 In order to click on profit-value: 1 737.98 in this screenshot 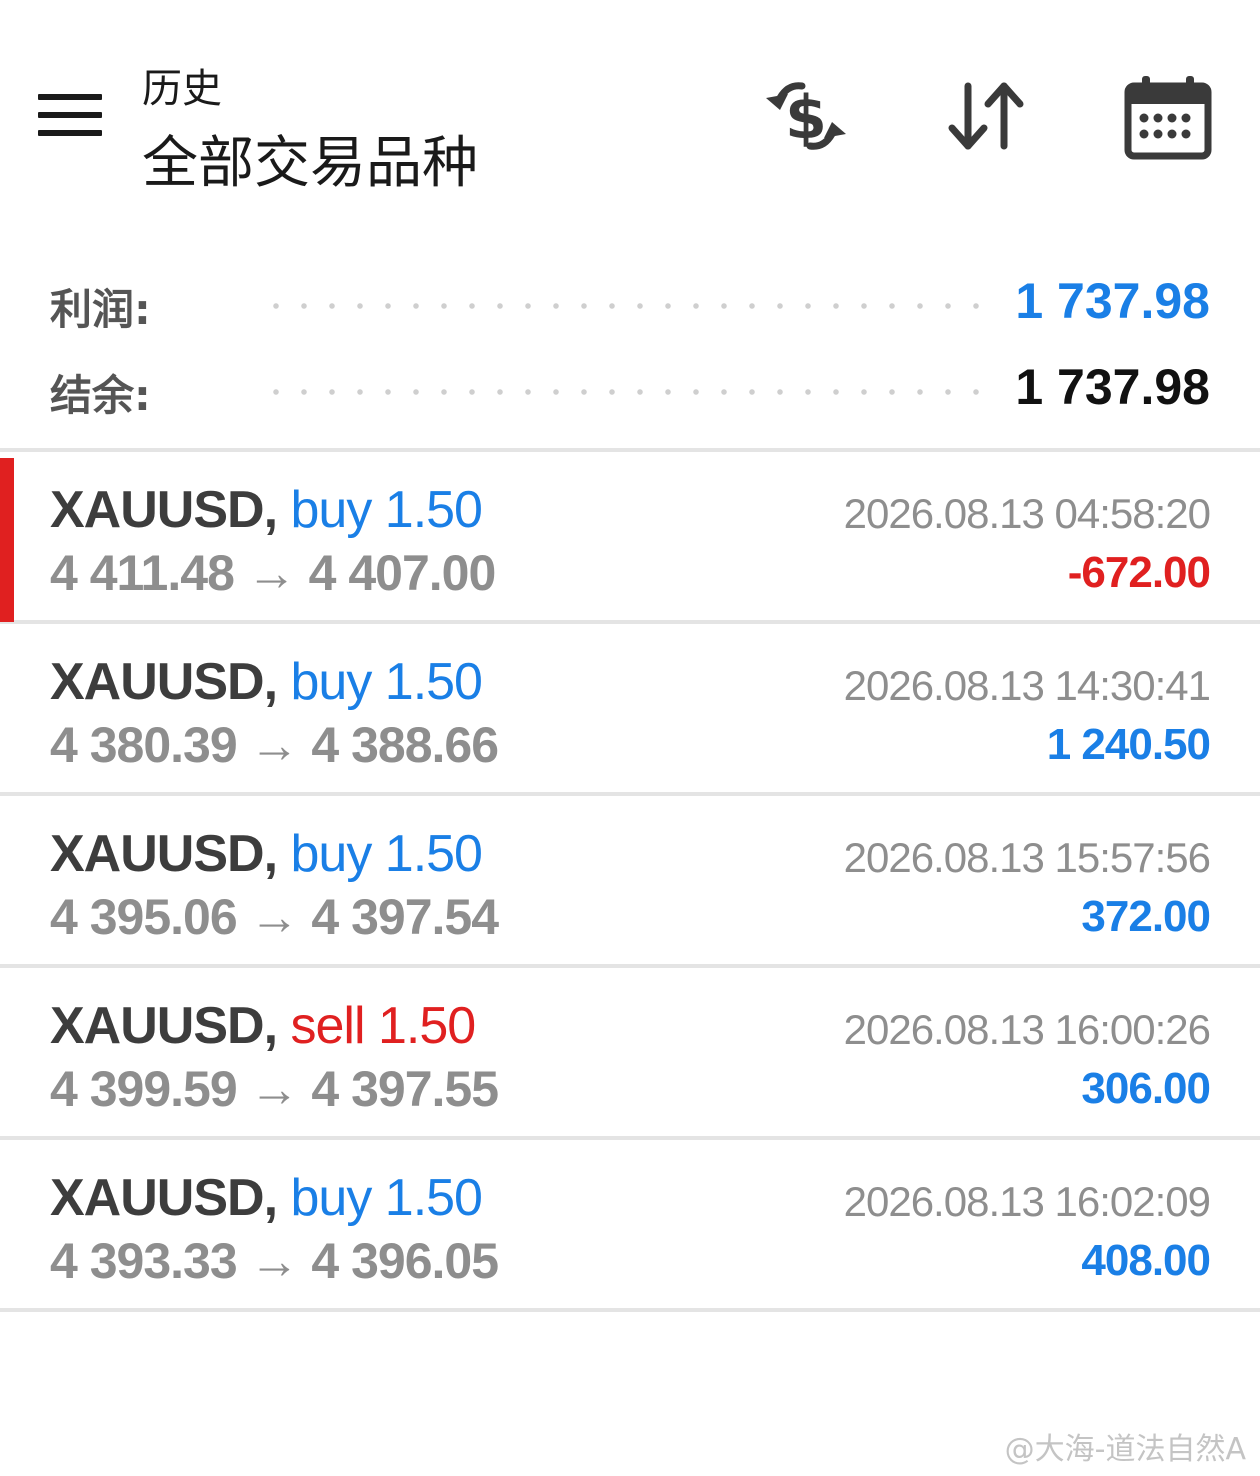, I will do `click(1112, 301)`.